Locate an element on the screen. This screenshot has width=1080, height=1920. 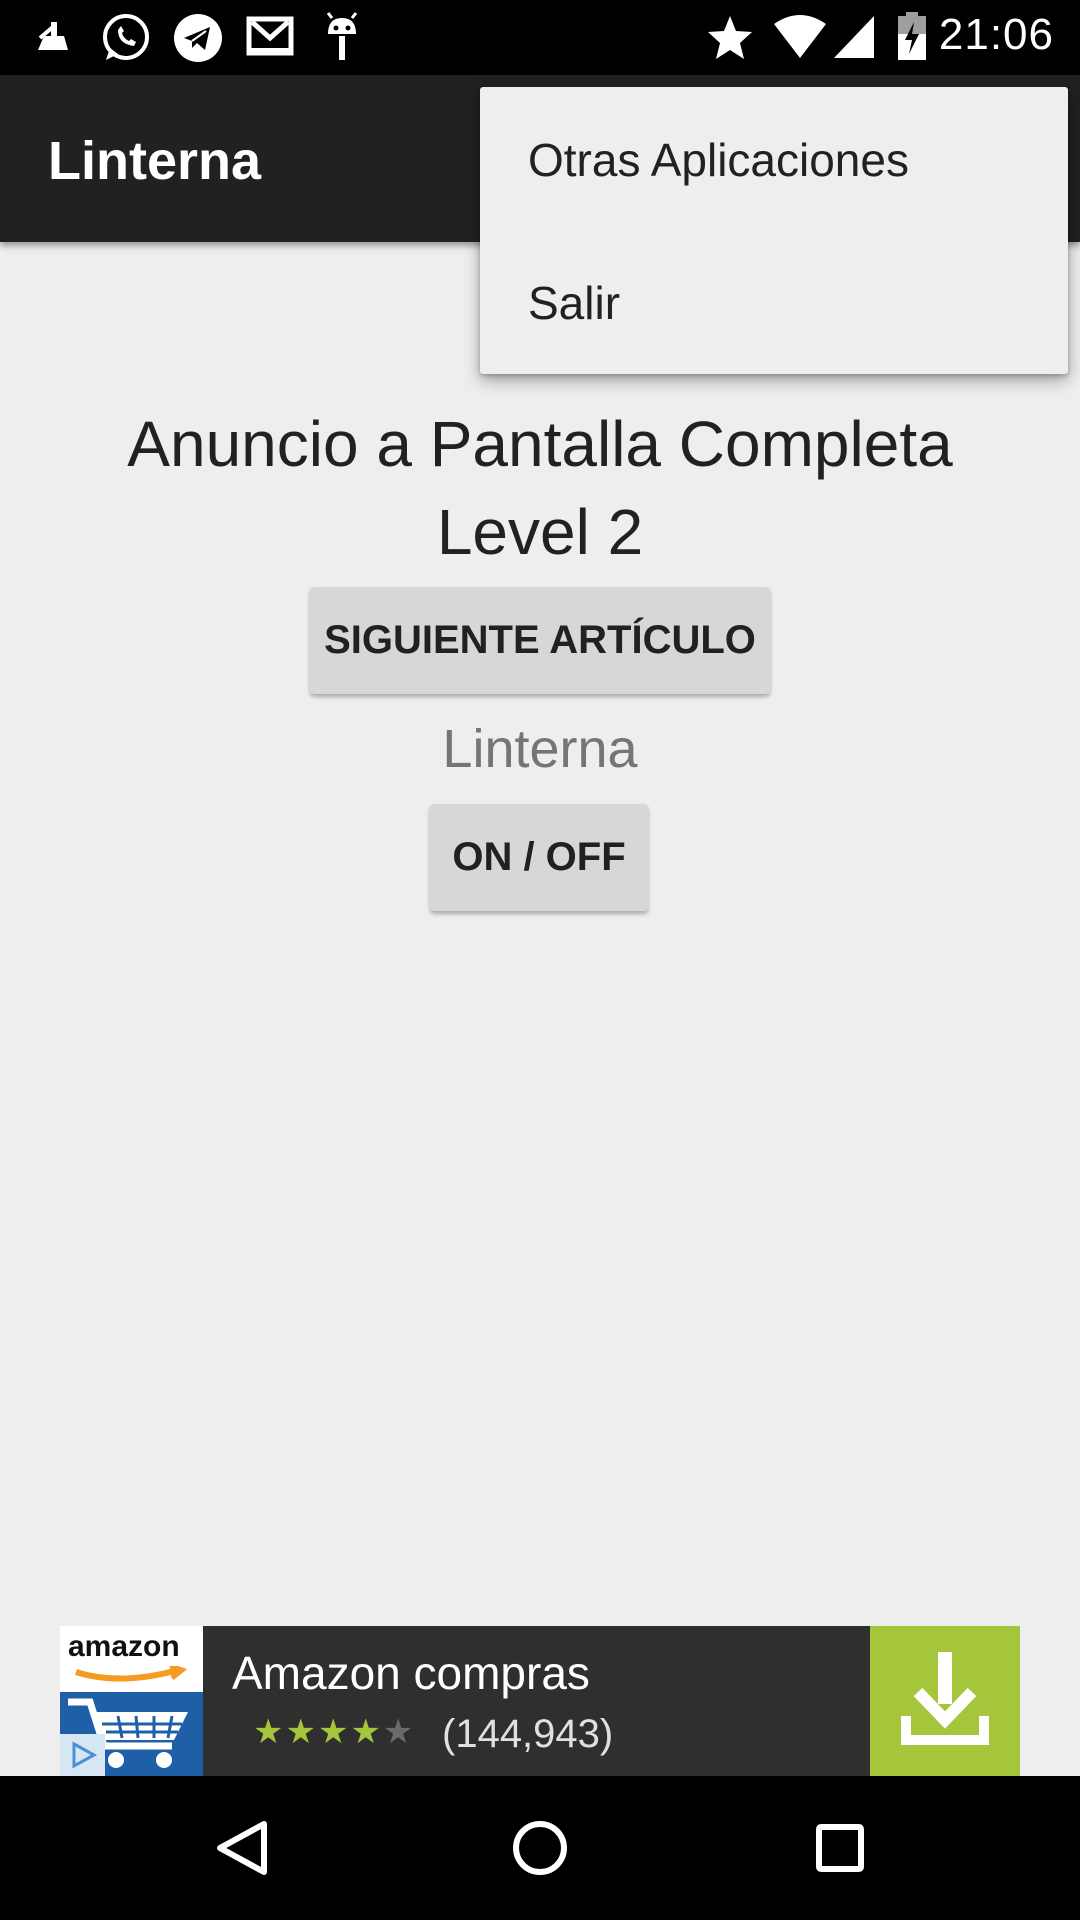
recents-icon is located at coordinates (840, 1848).